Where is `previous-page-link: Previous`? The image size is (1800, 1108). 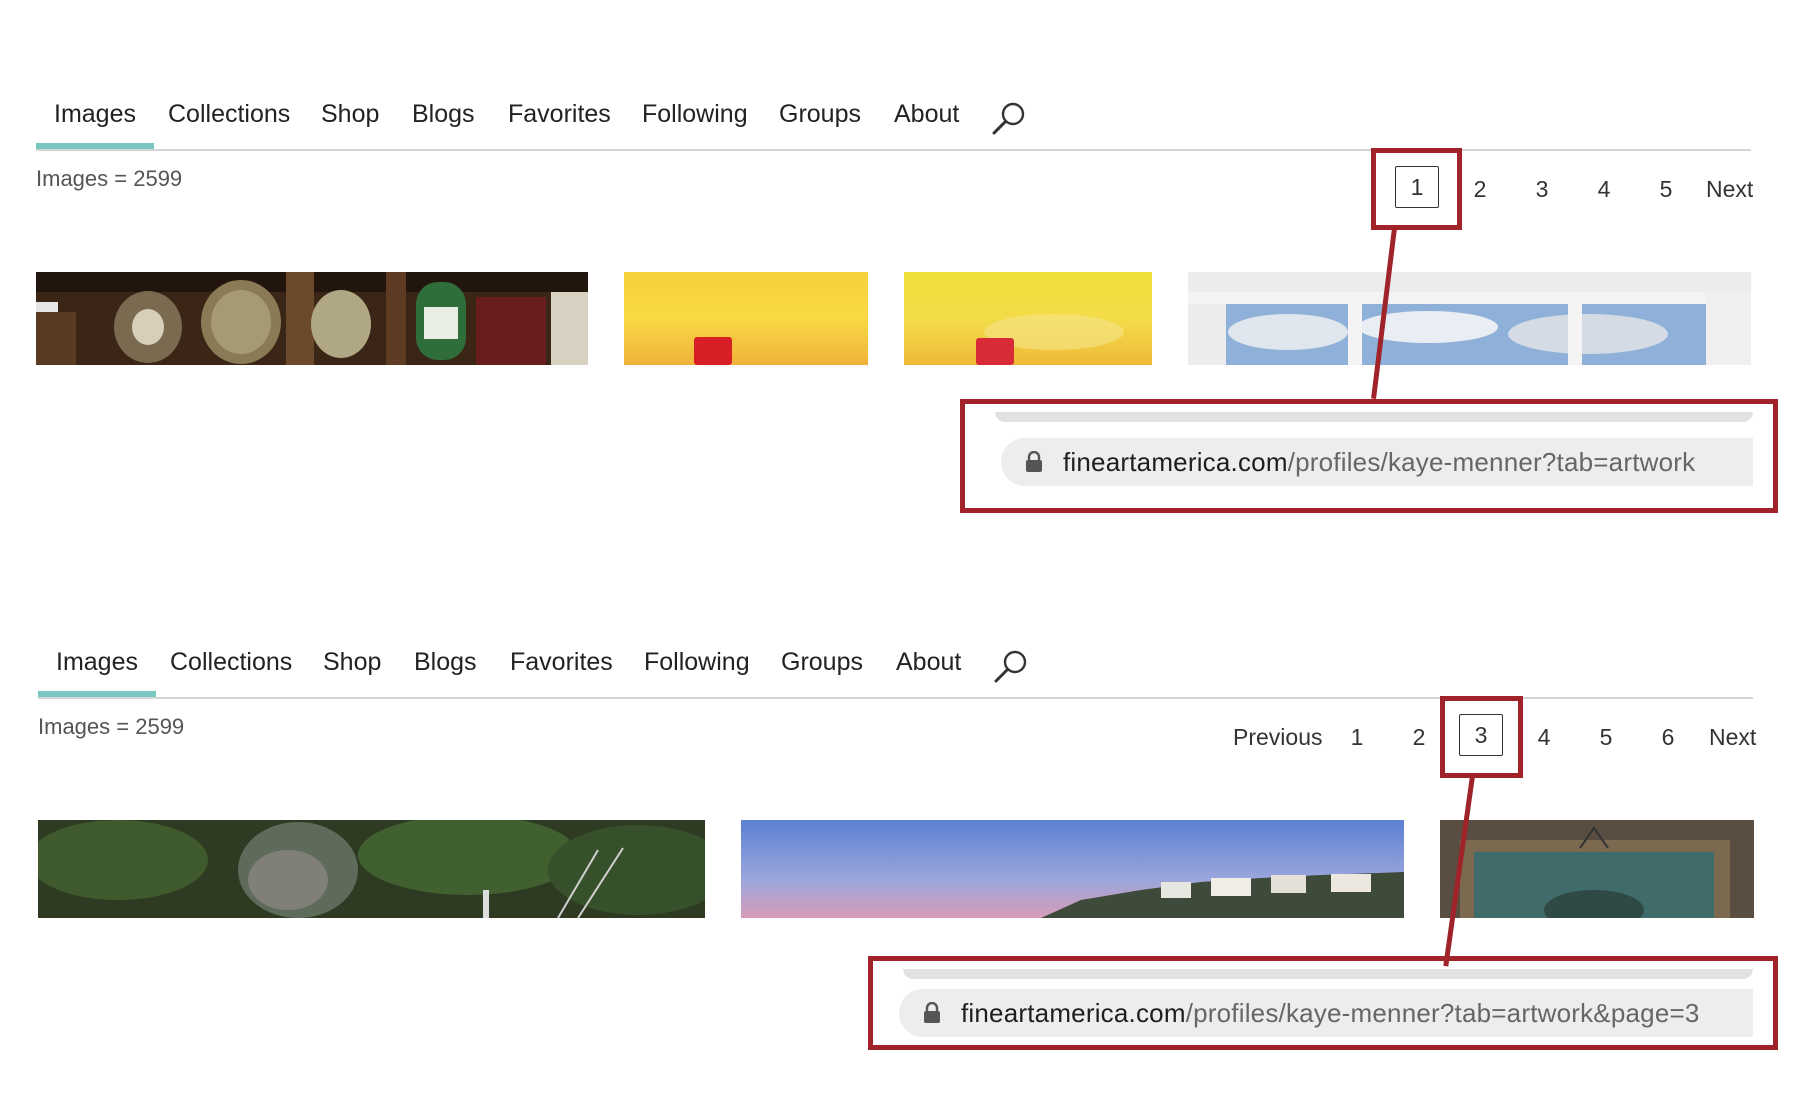
previous-page-link: Previous is located at coordinates (1277, 737).